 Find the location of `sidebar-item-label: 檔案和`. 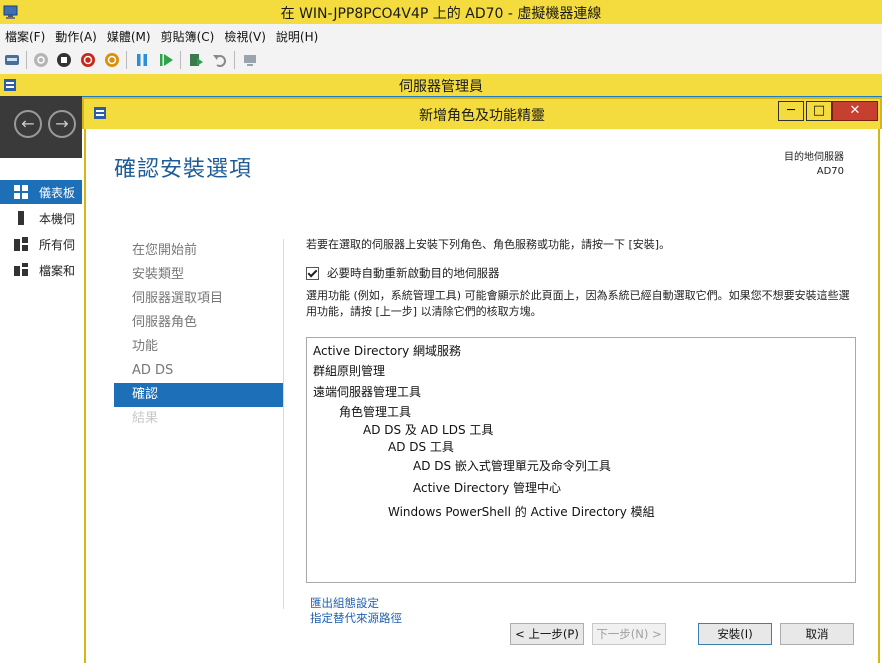

sidebar-item-label: 檔案和 is located at coordinates (57, 271).